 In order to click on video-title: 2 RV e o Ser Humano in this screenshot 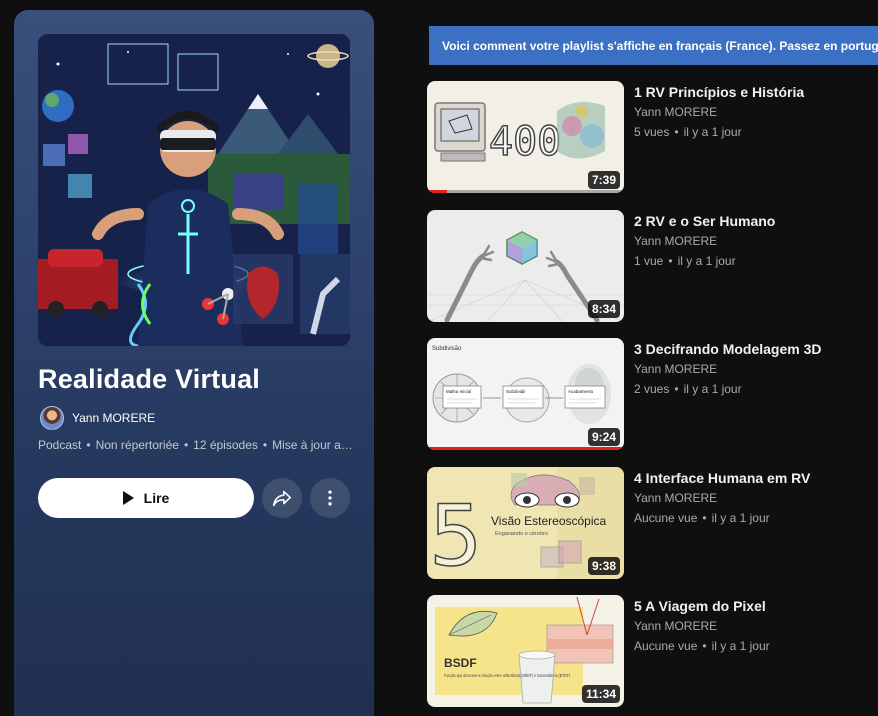, I will do `click(704, 221)`.